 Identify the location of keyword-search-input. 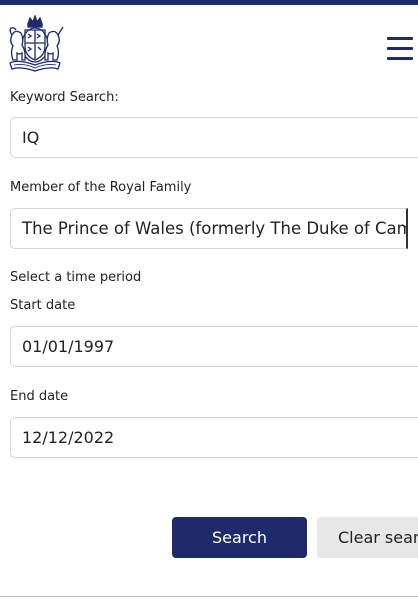
(214, 137).